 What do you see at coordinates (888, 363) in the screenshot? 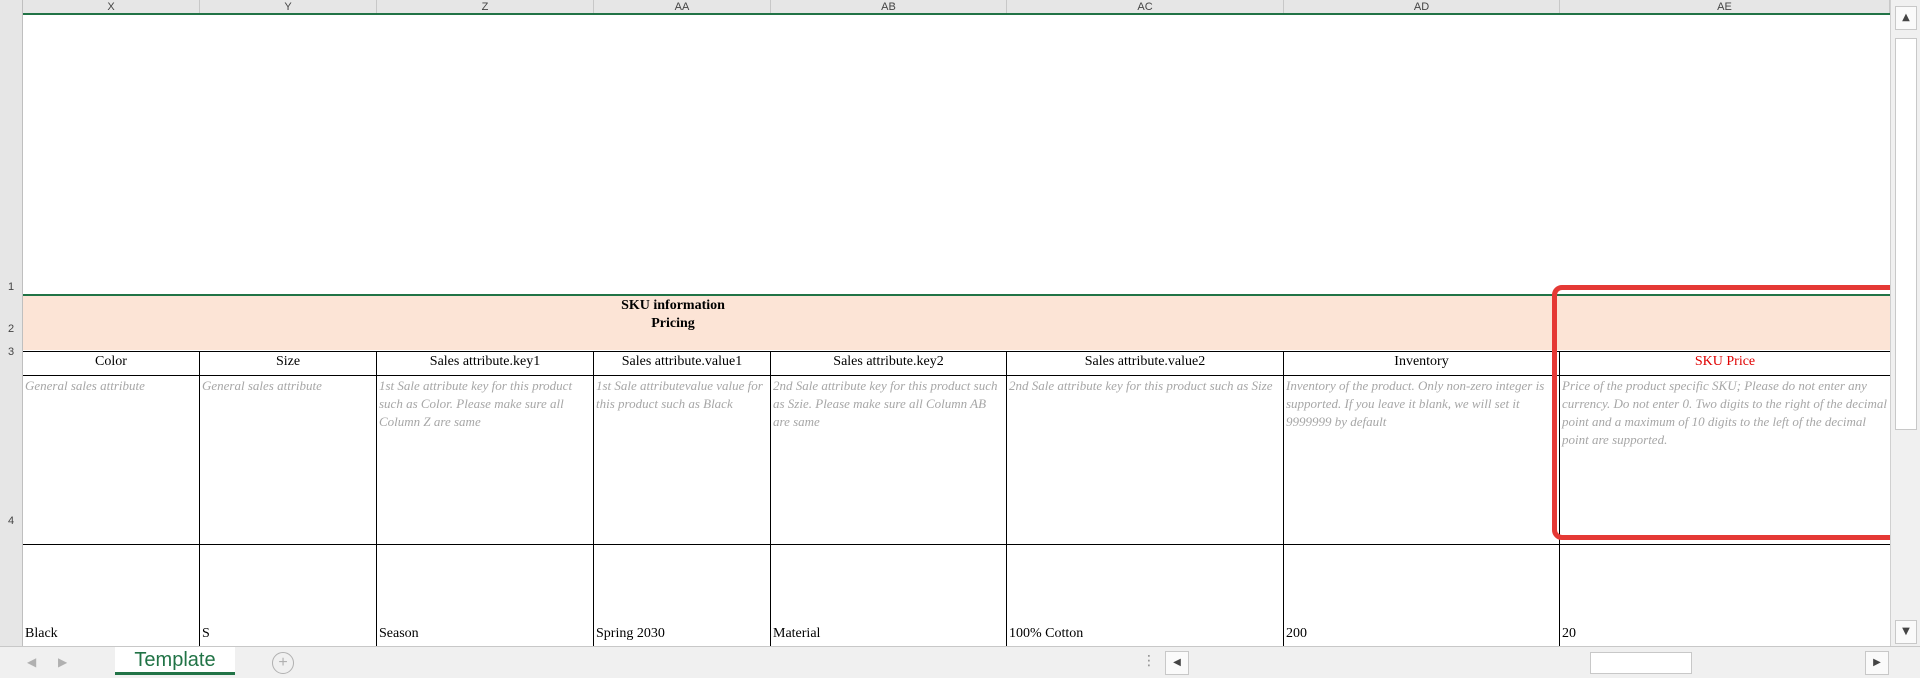
I see `header-cell-sales-attribute-key2: Sales attribute.key2` at bounding box center [888, 363].